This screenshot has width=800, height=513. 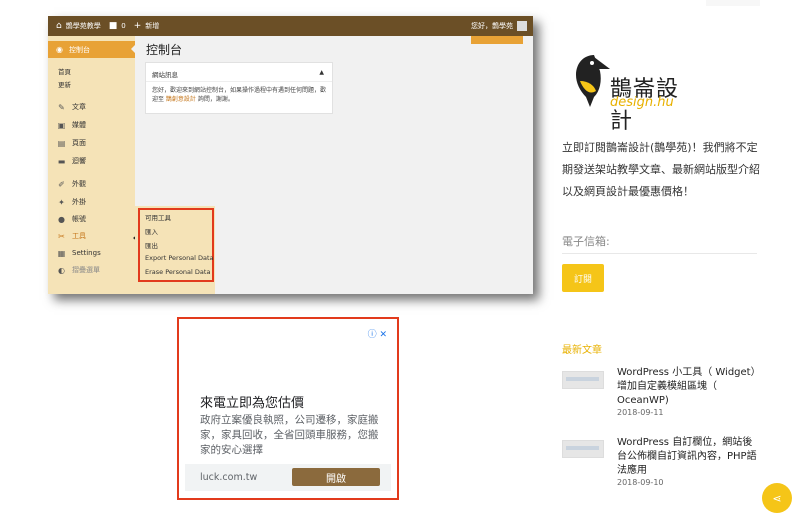 I want to click on menu-item-settings: ▦ Settings, so click(x=91, y=253).